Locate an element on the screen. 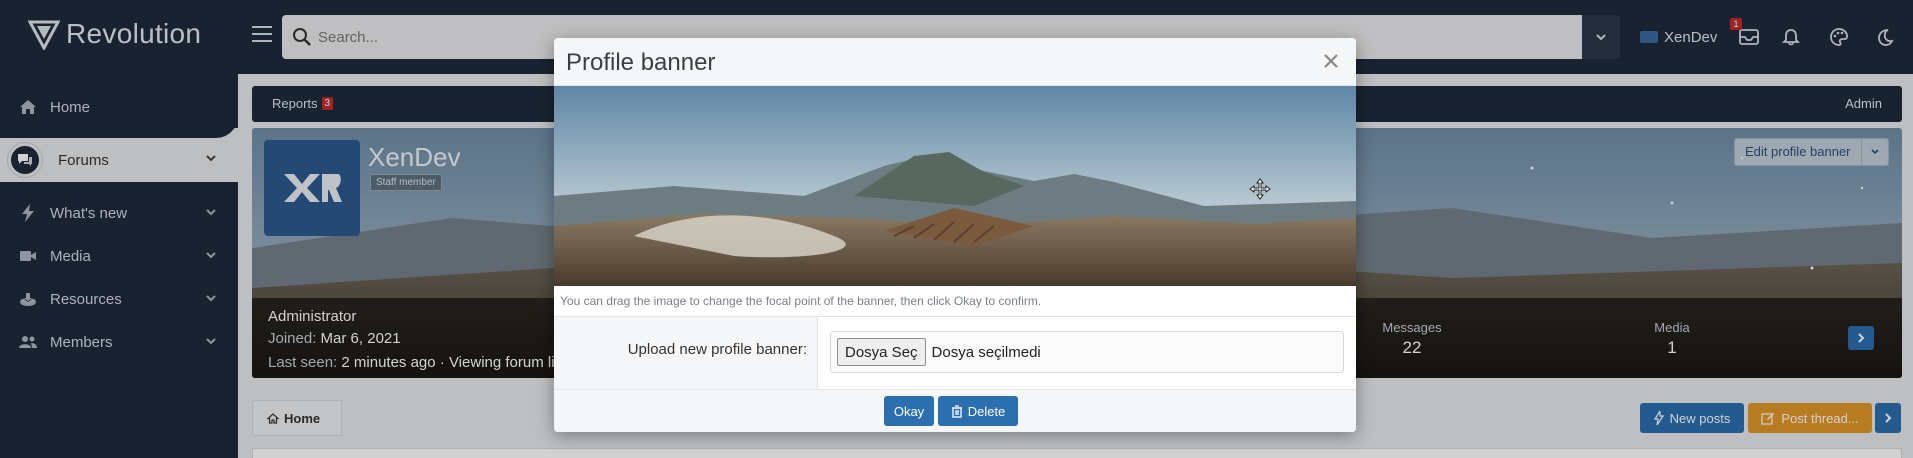 This screenshot has width=1913, height=458. file-upload-field: Dosya Seç Dosya seçilmedi is located at coordinates (1087, 352).